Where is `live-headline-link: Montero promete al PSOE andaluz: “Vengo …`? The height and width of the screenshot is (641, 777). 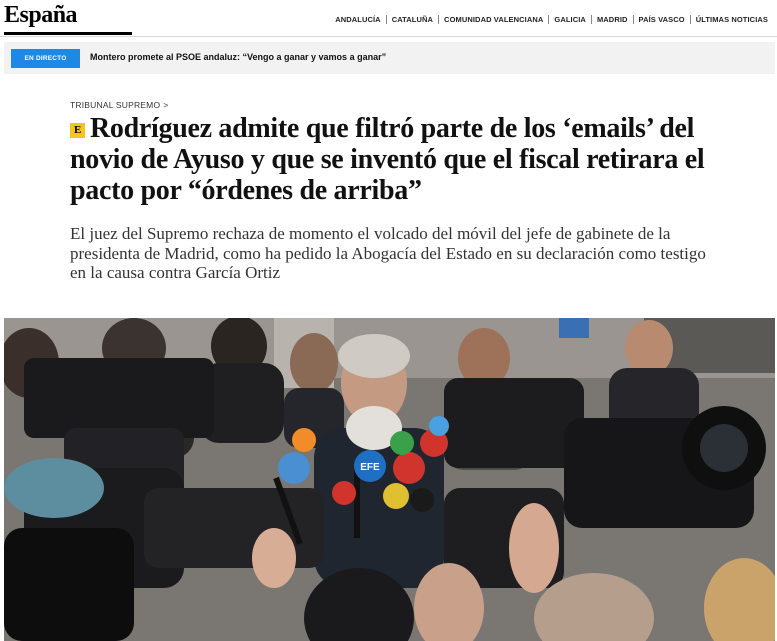
live-headline-link: Montero promete al PSOE andaluz: “Vengo … is located at coordinates (238, 57).